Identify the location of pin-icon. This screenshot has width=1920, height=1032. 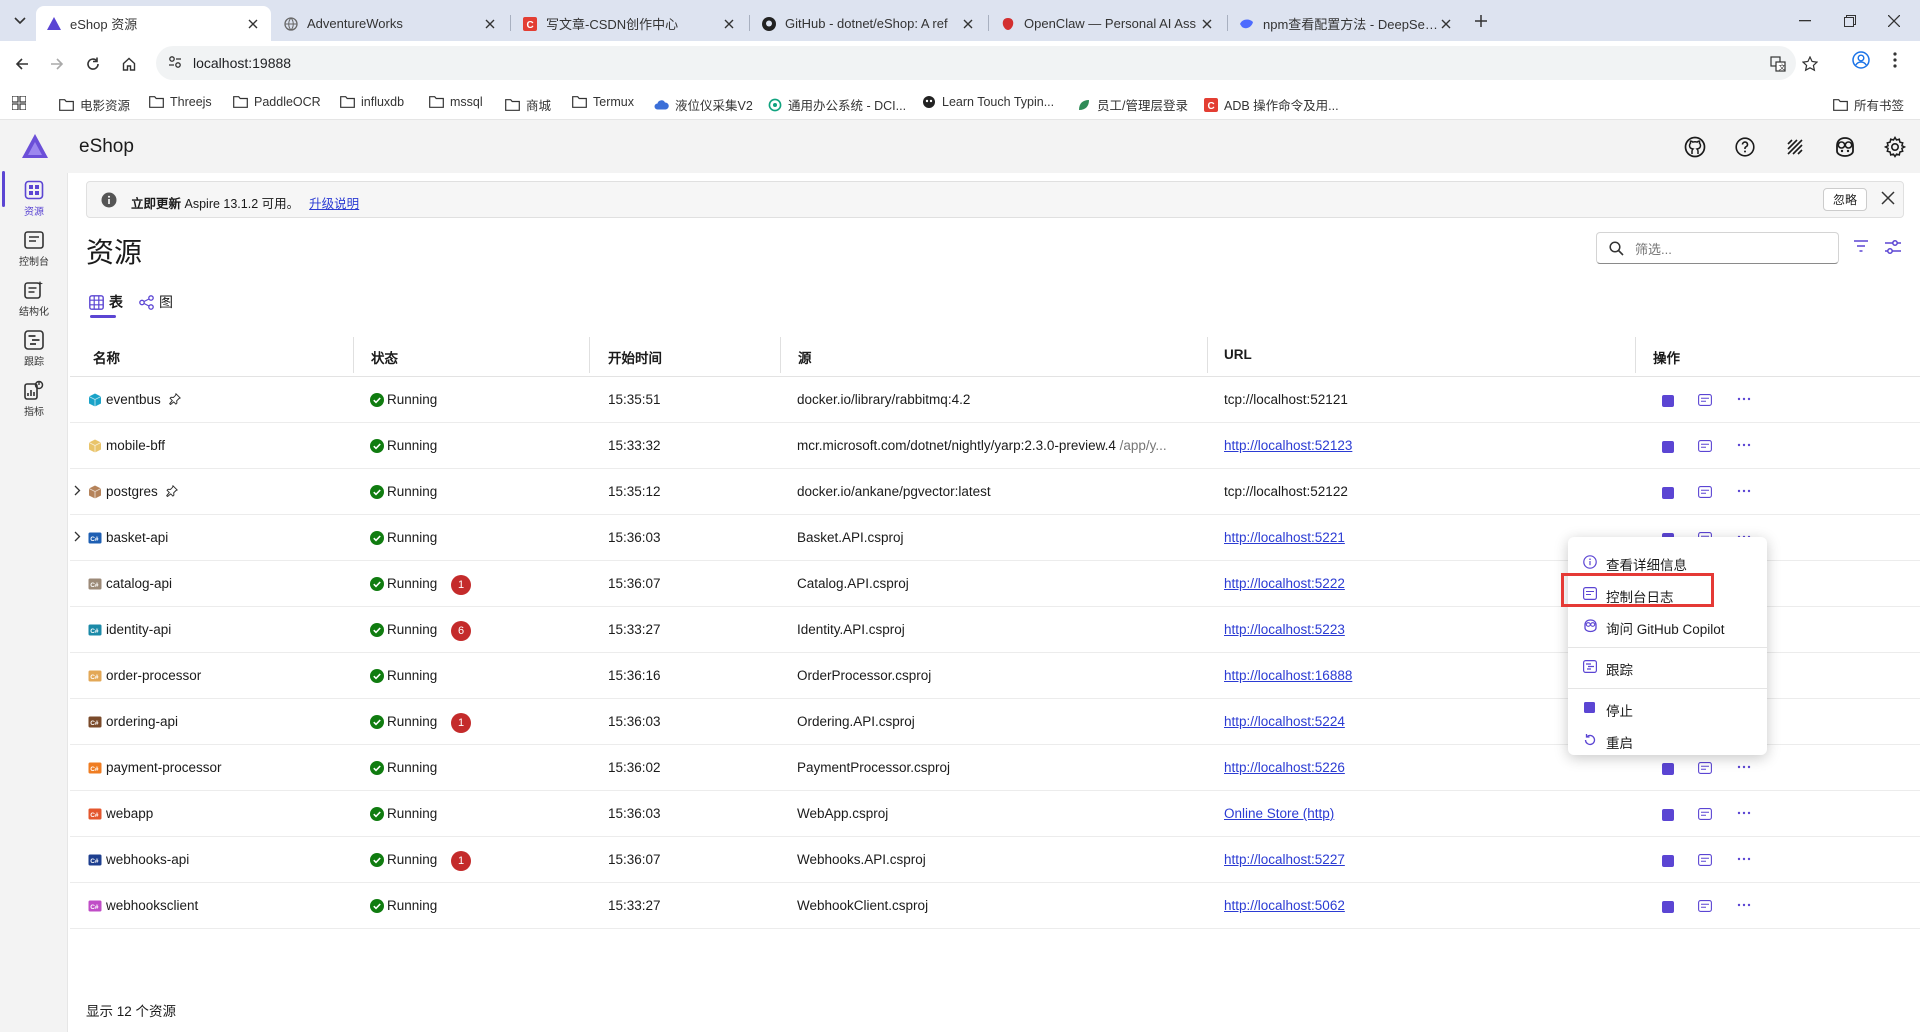
(172, 491).